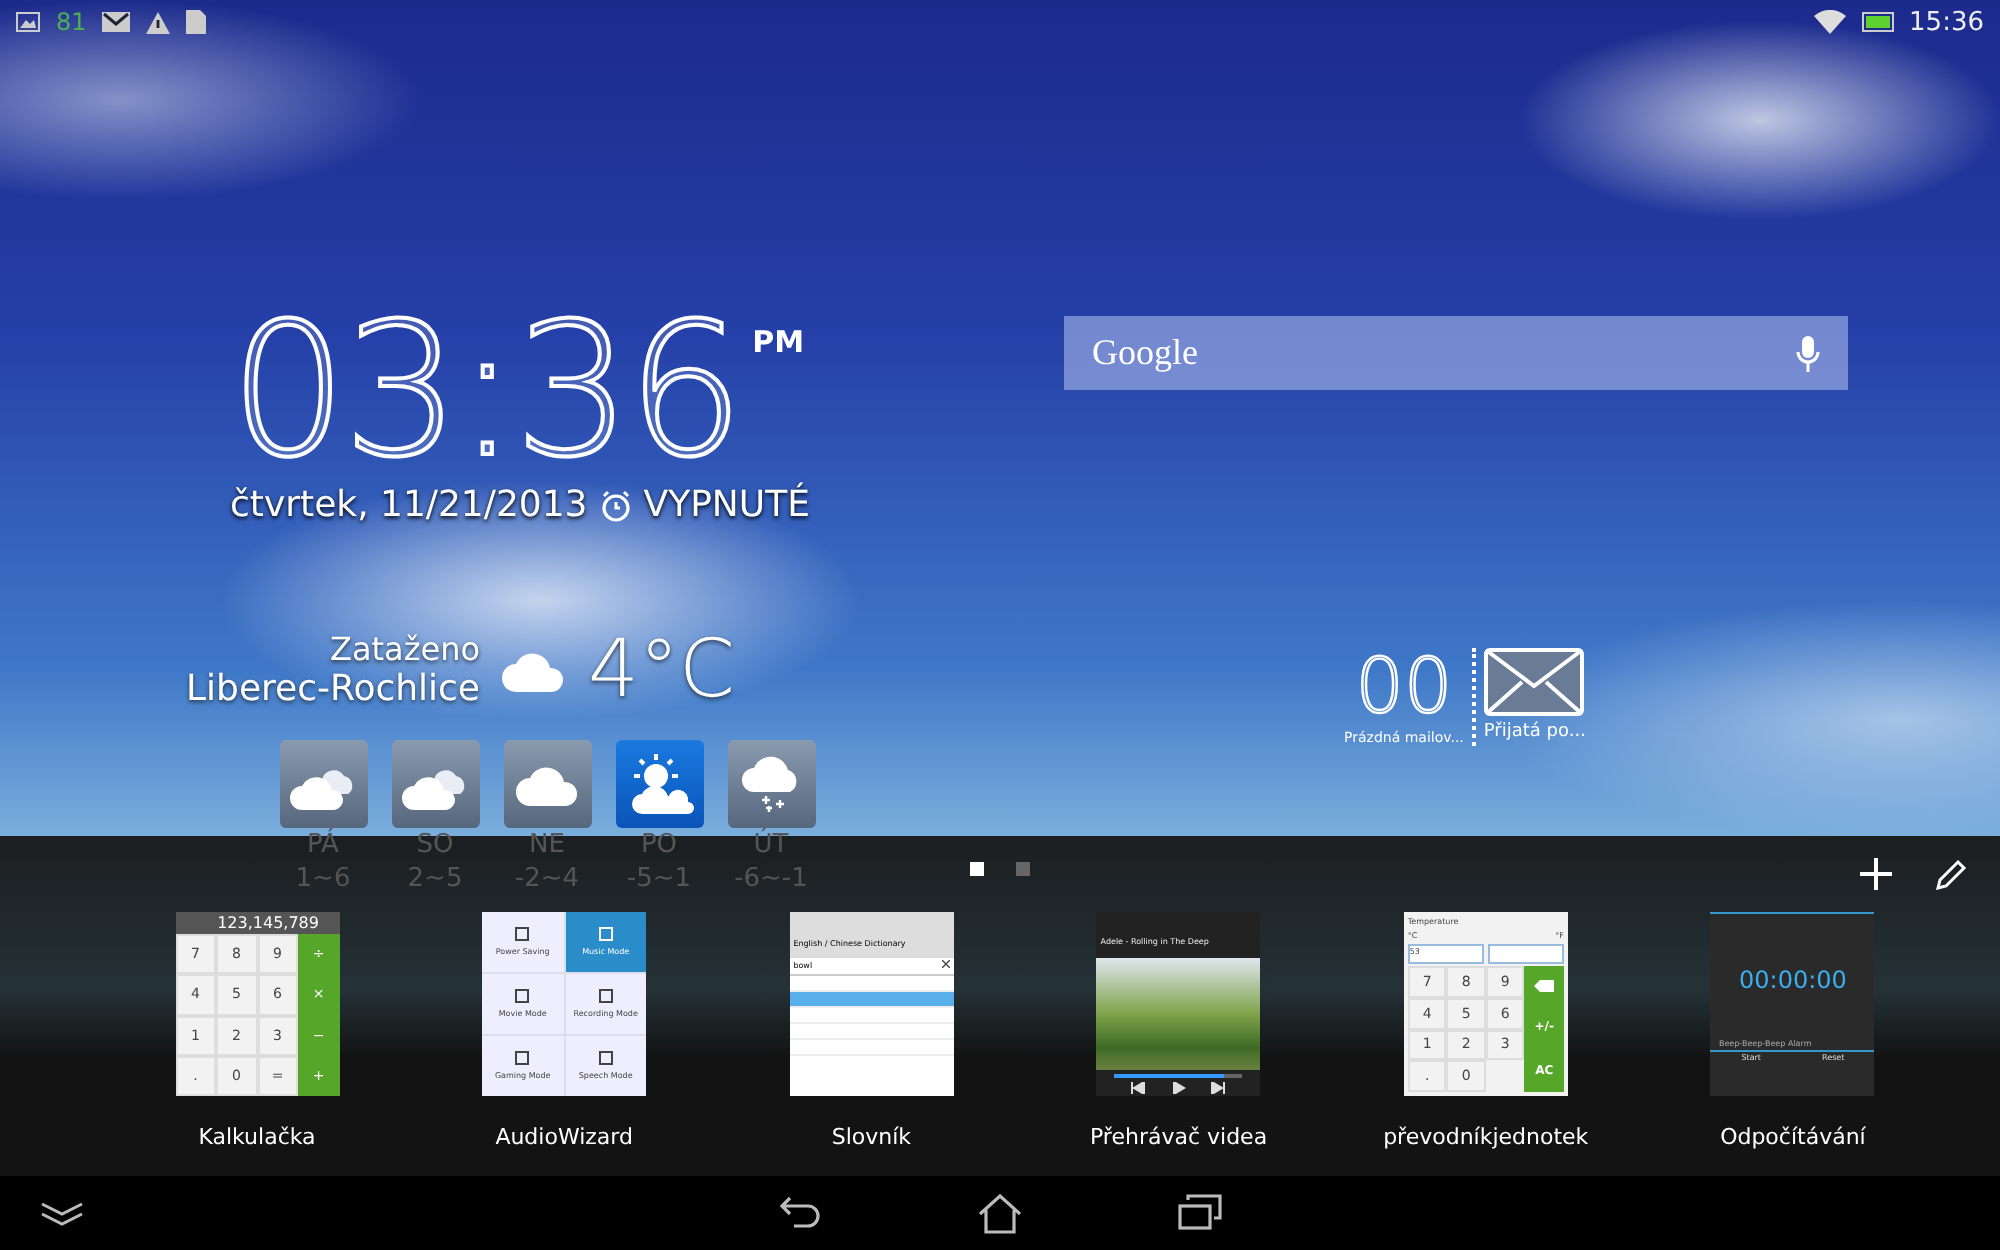 This screenshot has width=2000, height=1250. Describe the element at coordinates (257, 923) in the screenshot. I see `calculator-display: 123,145,789` at that location.